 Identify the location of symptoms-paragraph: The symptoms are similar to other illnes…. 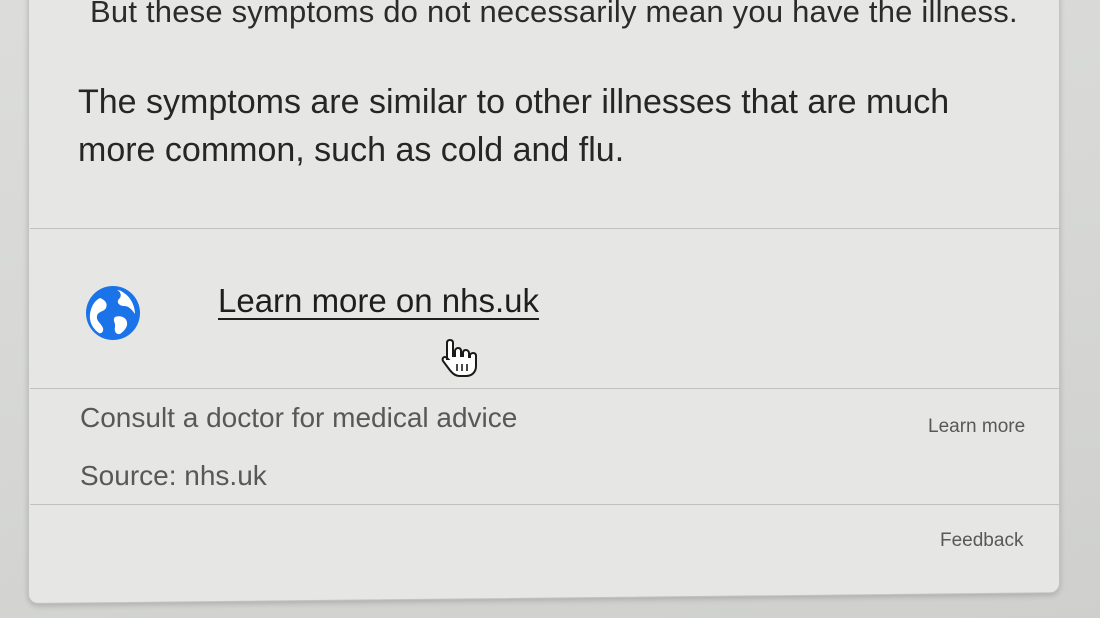
(514, 126).